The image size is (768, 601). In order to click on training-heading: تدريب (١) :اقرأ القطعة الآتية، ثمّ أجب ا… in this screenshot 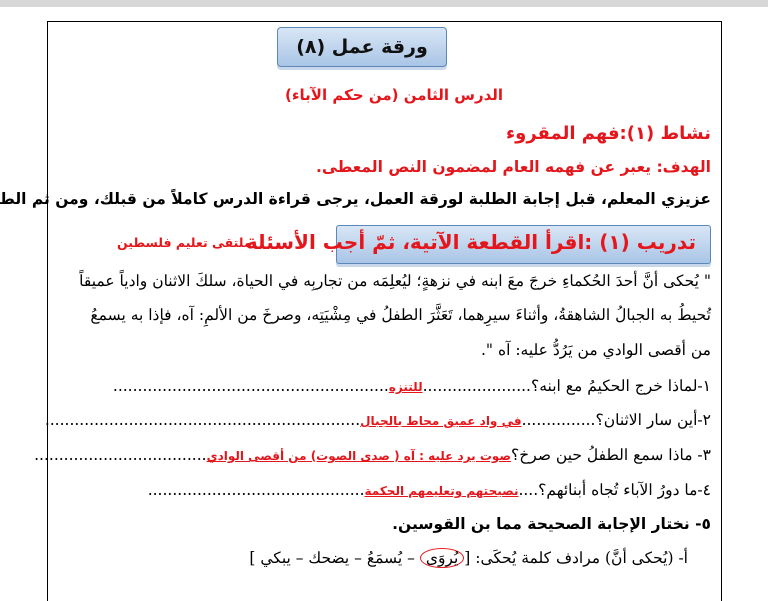, I will do `click(470, 242)`.